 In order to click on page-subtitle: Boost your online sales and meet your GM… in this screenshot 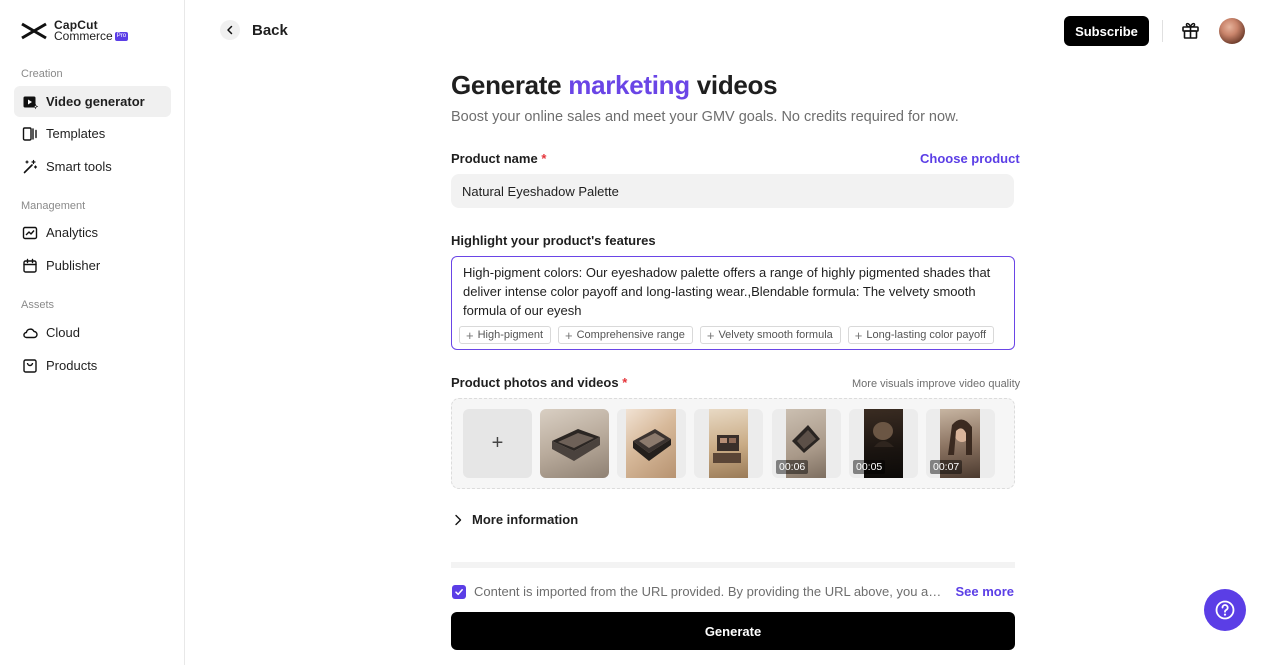, I will do `click(705, 117)`.